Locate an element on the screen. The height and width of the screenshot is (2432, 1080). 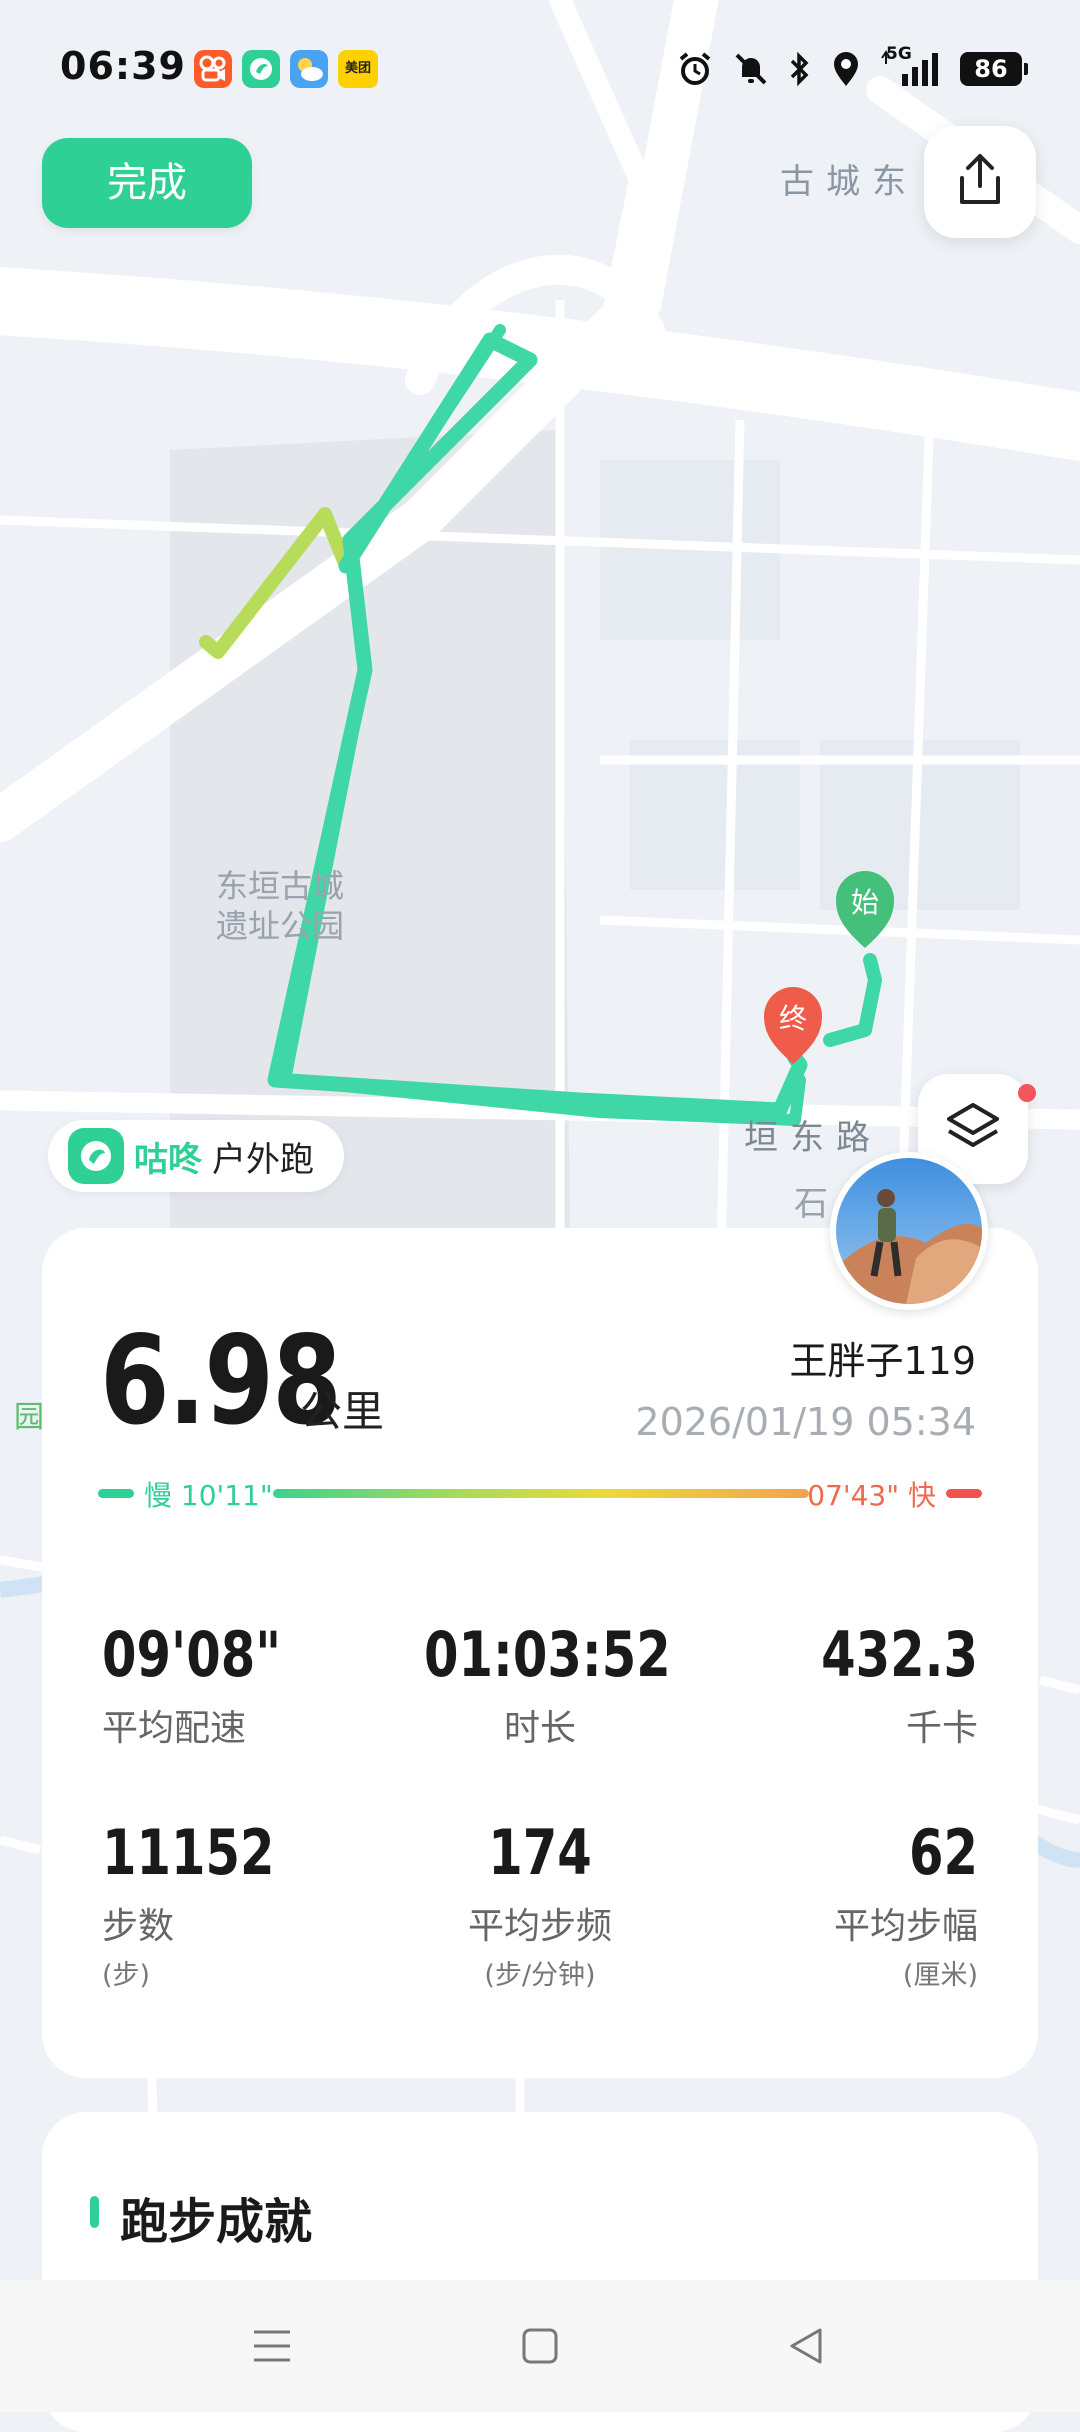
metric-value: 62 is located at coordinates (943, 1852).